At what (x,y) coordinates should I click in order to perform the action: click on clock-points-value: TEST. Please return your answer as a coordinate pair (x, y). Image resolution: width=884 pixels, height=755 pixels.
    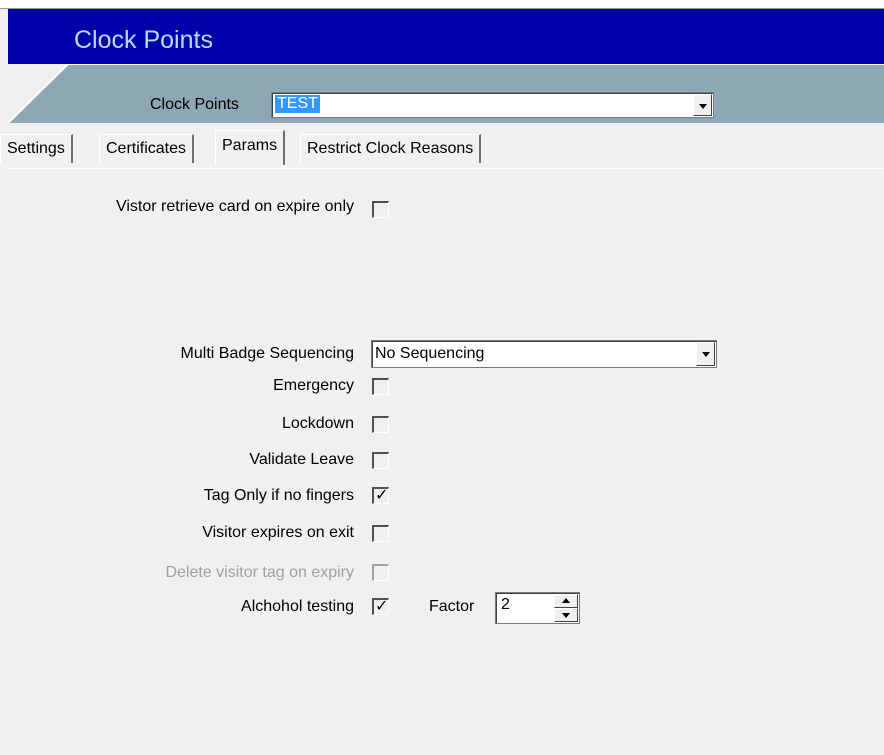
    Looking at the image, I should click on (297, 104).